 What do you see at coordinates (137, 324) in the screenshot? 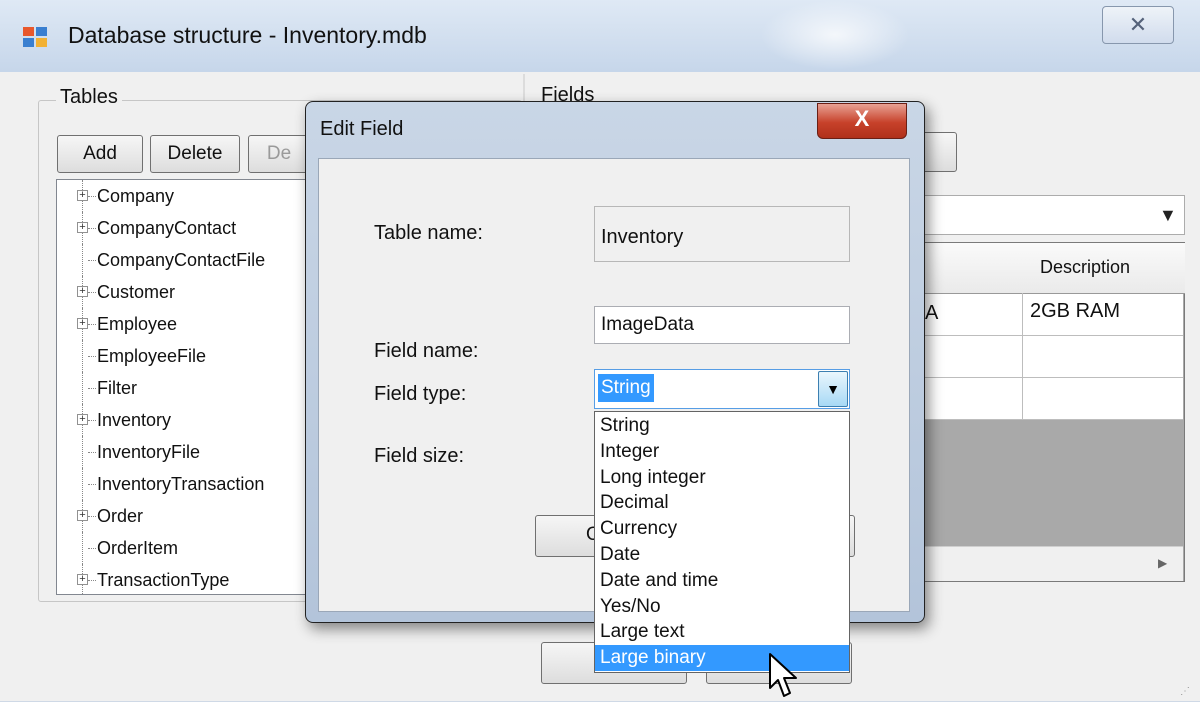
I see `tree-item-label: Employee` at bounding box center [137, 324].